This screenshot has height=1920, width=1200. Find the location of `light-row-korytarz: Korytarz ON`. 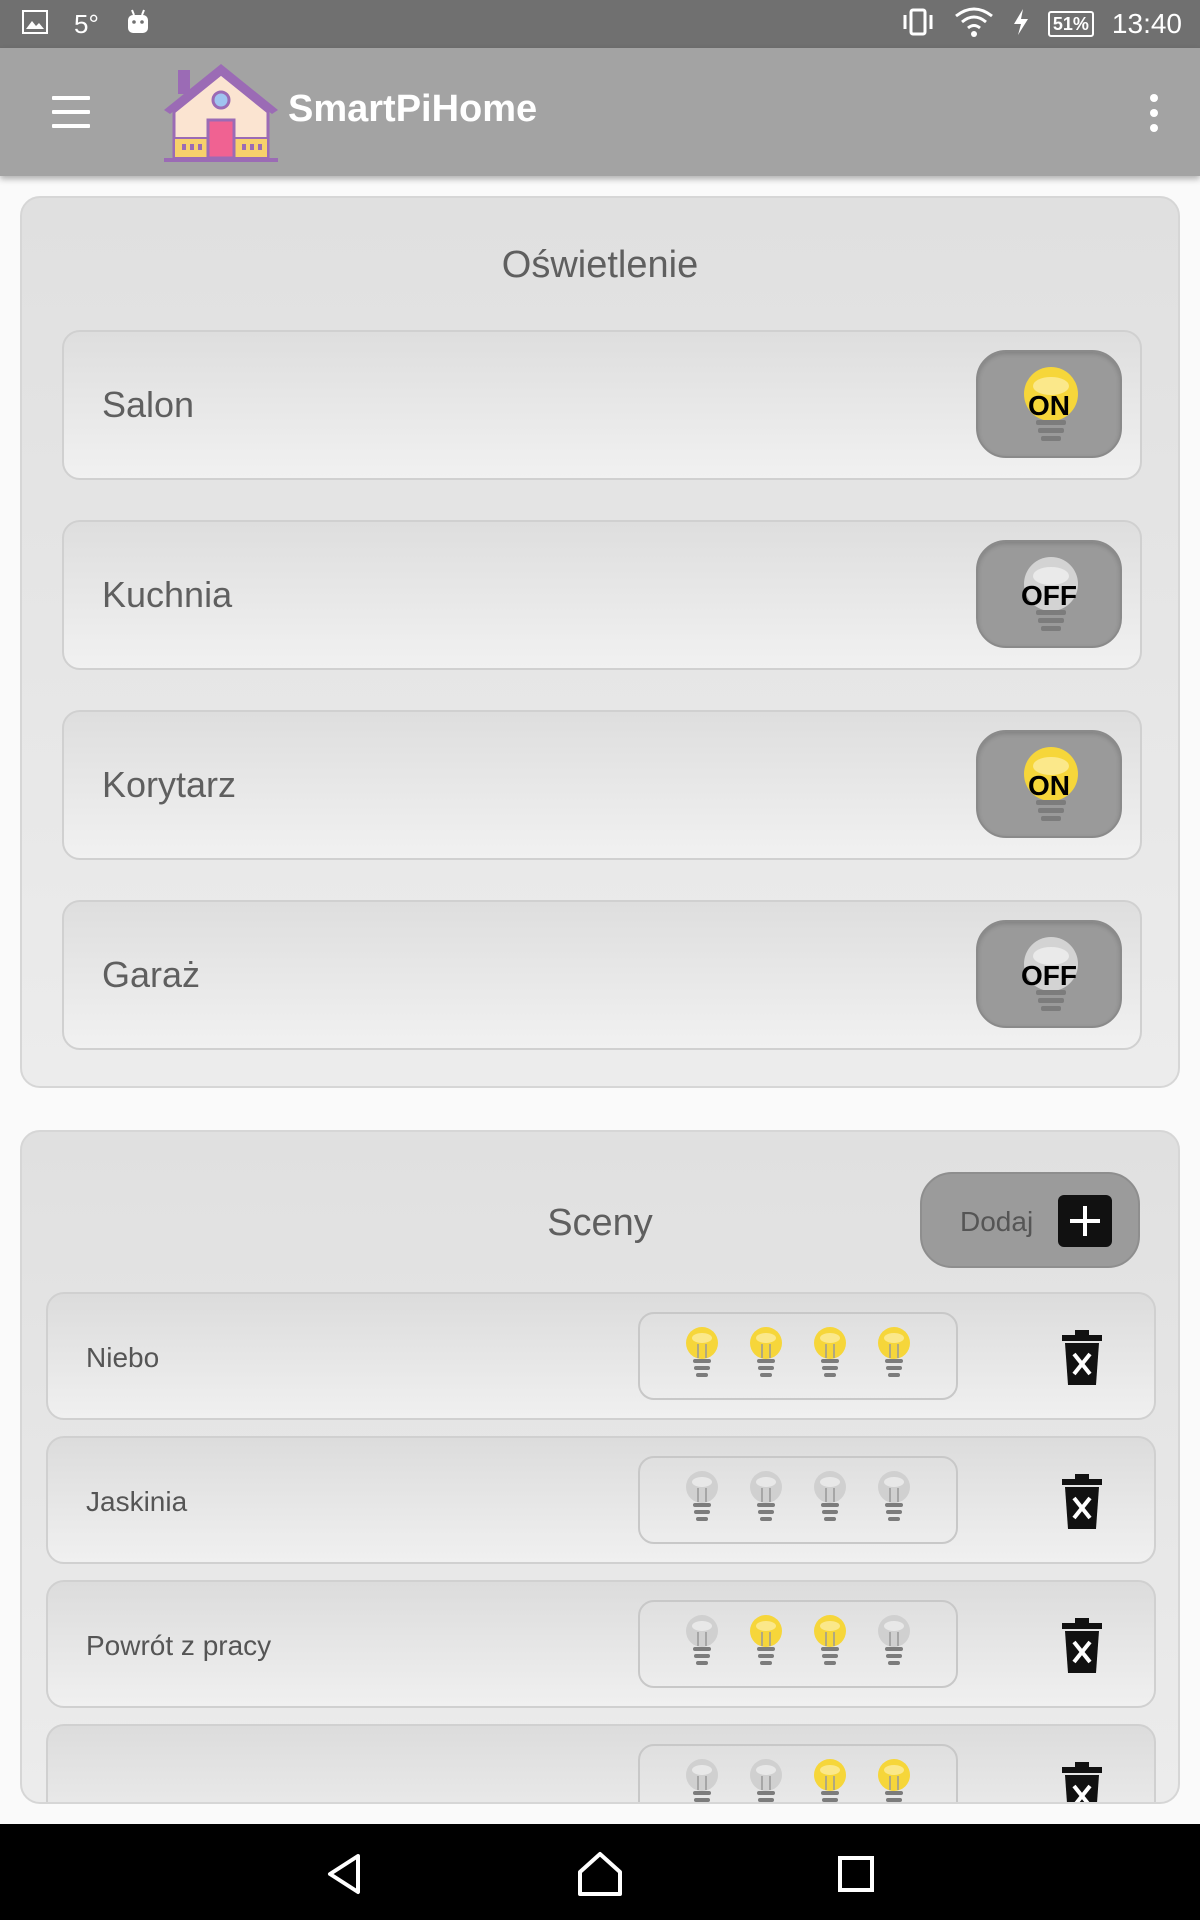

light-row-korytarz: Korytarz ON is located at coordinates (602, 785).